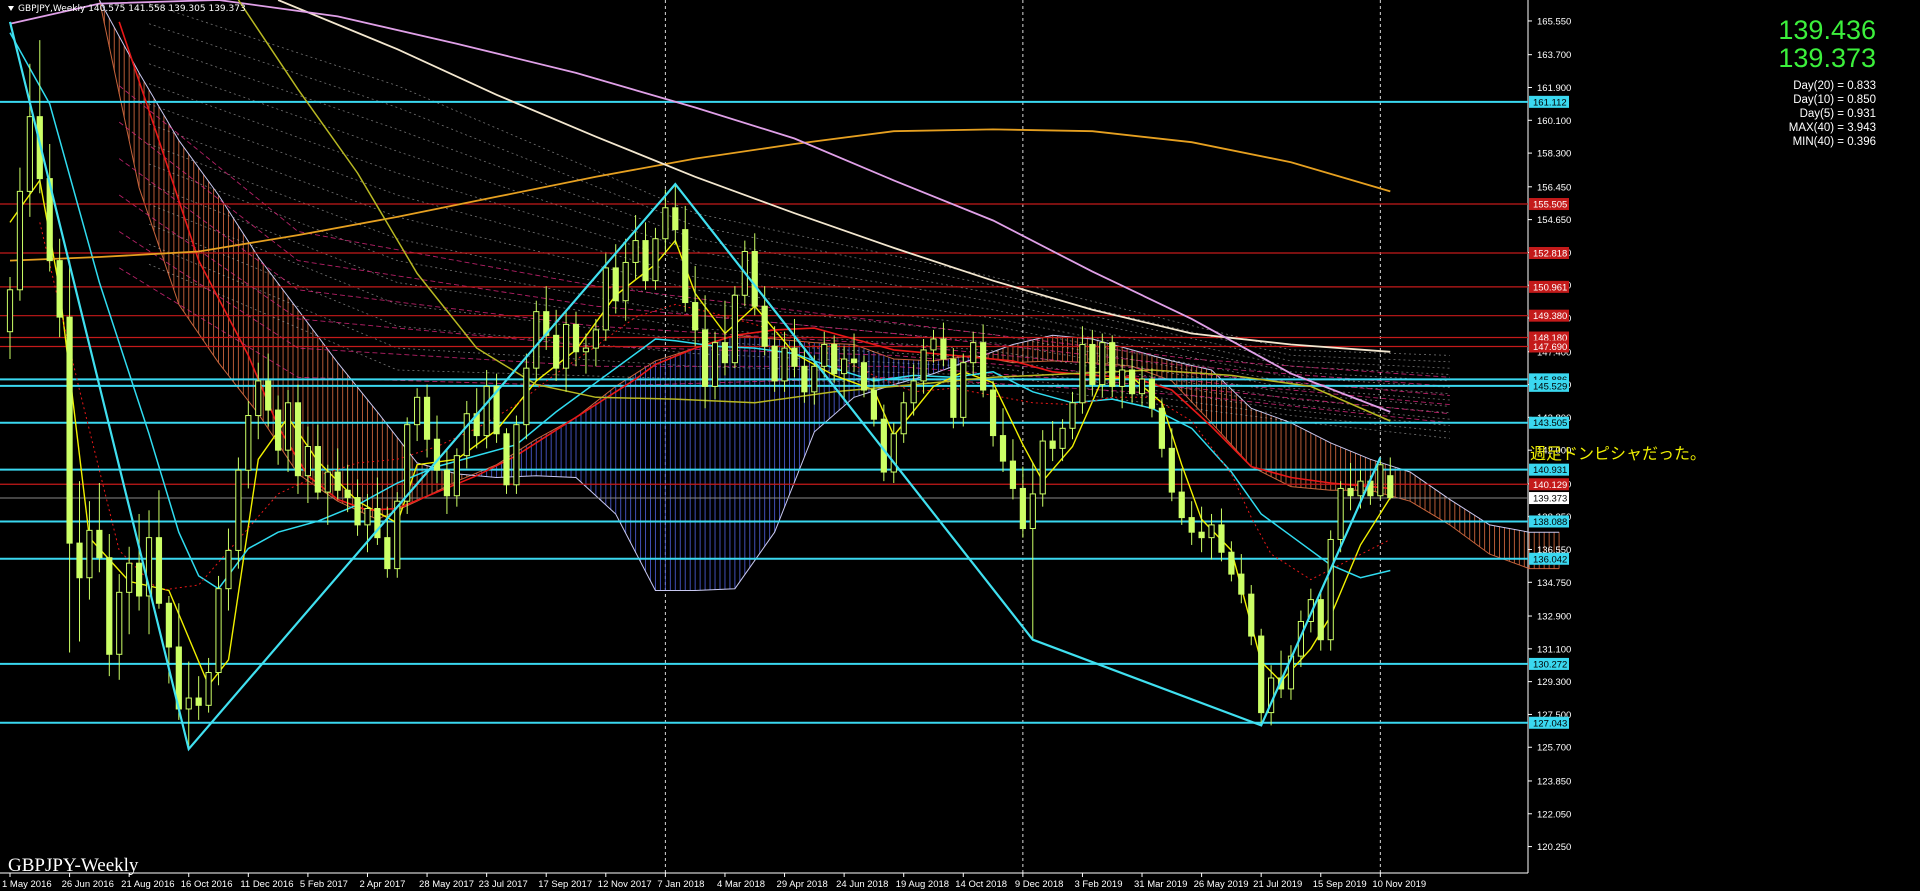 This screenshot has height=891, width=1920. Describe the element at coordinates (1550, 316) in the screenshot. I see `price-level-label: 149.380` at that location.